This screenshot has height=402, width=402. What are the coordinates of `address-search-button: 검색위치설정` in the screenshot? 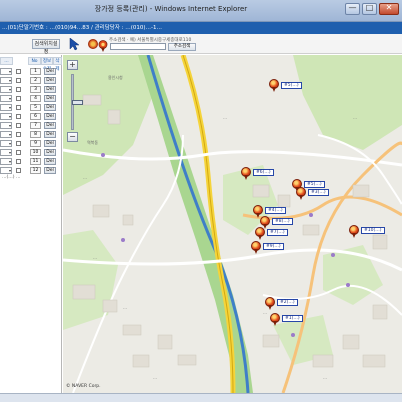 It's located at (46, 47).